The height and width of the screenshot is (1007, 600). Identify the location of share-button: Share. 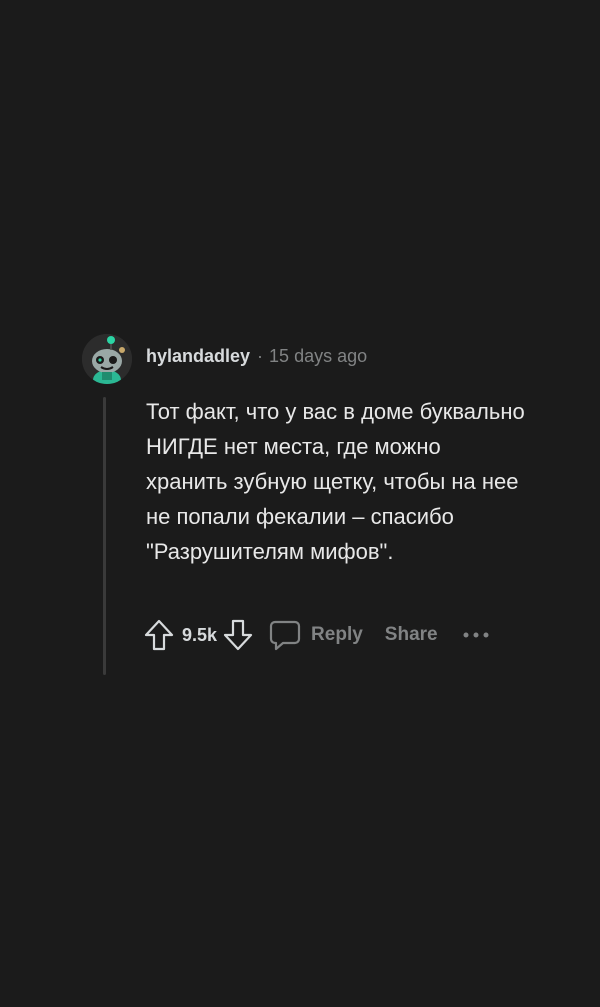
(411, 635).